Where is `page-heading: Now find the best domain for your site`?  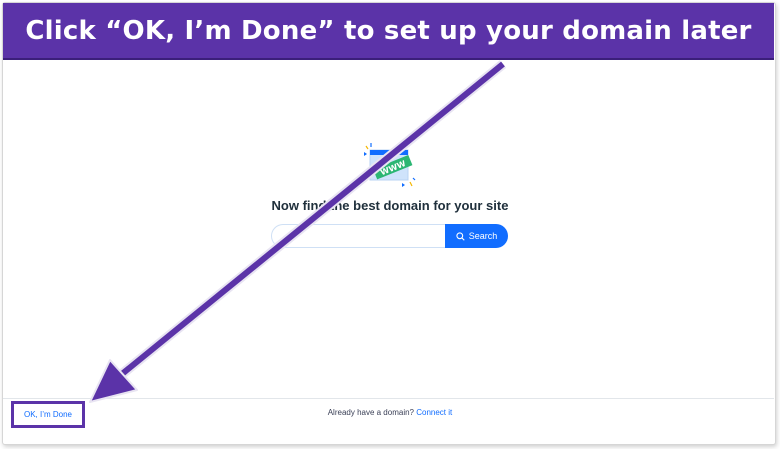
page-heading: Now find the best domain for your site is located at coordinates (390, 205).